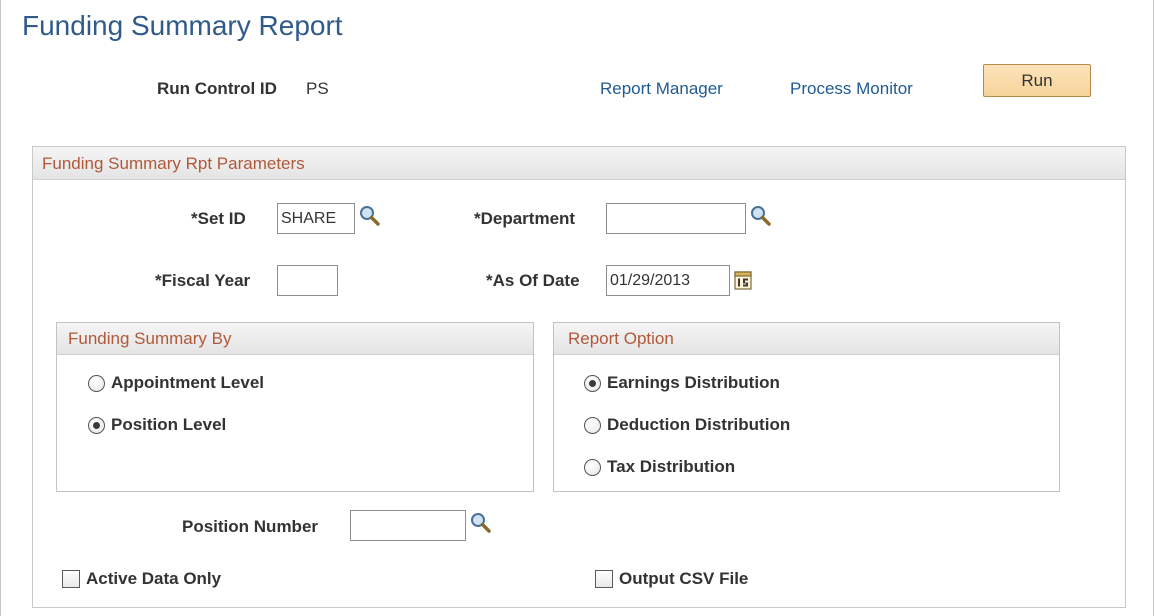  What do you see at coordinates (604, 579) in the screenshot?
I see `output-csv-checkbox` at bounding box center [604, 579].